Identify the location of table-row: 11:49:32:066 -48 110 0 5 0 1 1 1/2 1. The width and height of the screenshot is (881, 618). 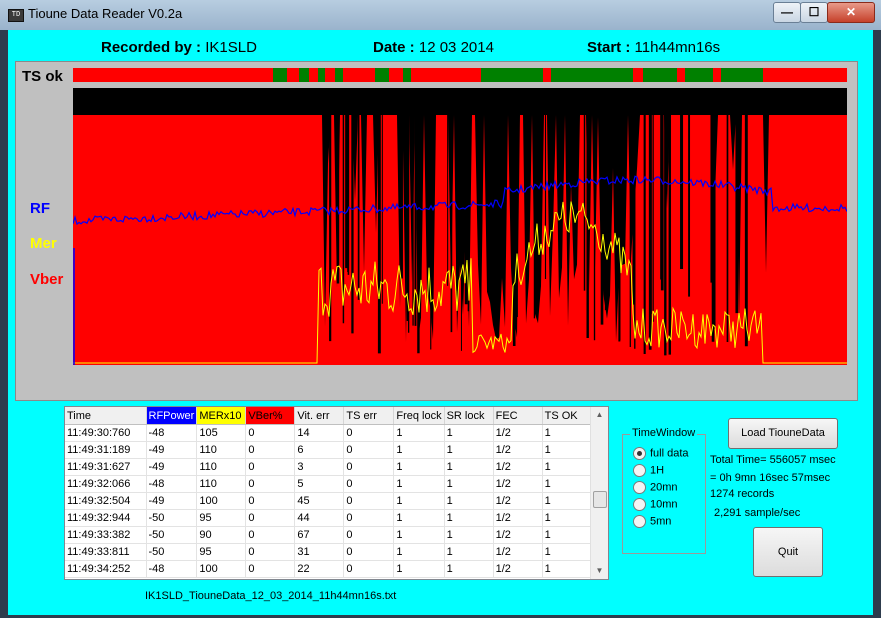
(328, 484).